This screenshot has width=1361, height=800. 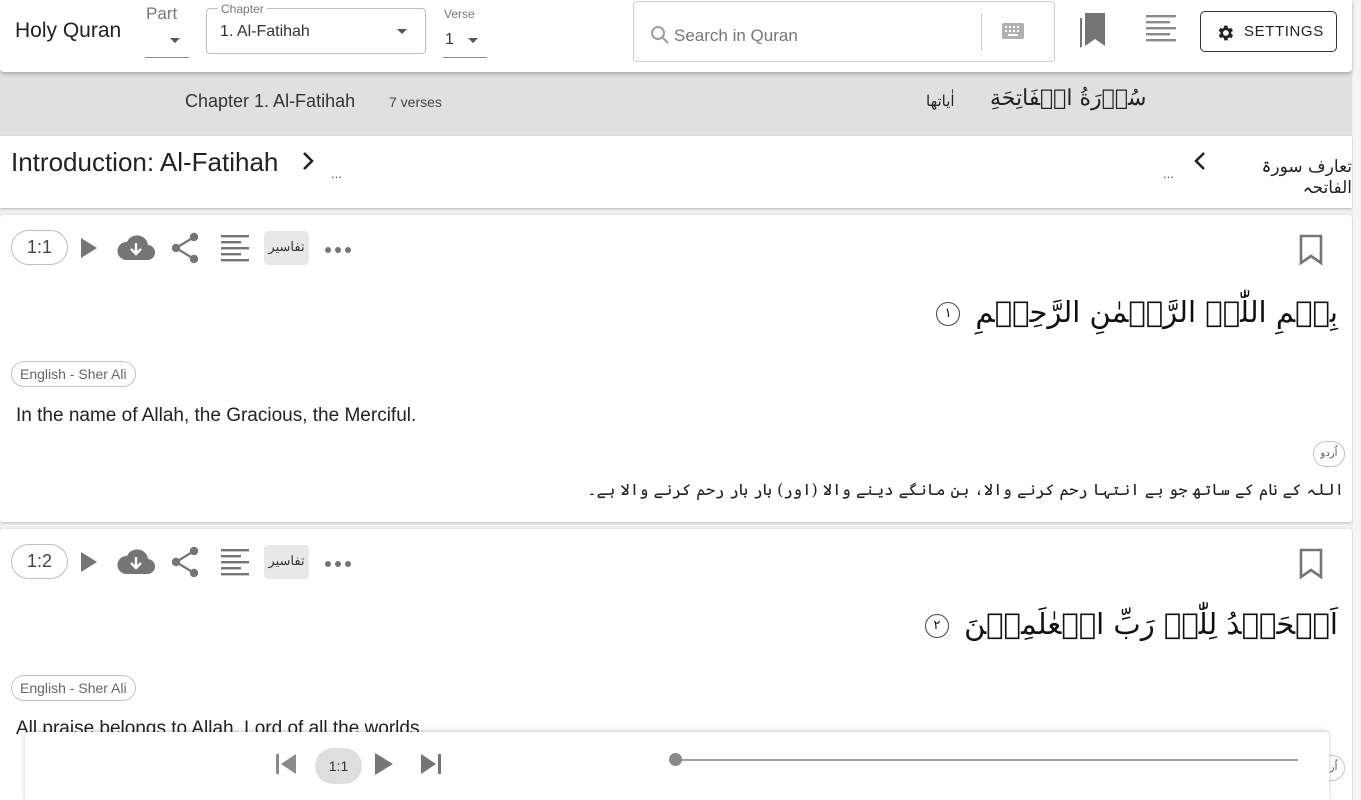 What do you see at coordinates (675, 759) in the screenshot?
I see `progress-thumb` at bounding box center [675, 759].